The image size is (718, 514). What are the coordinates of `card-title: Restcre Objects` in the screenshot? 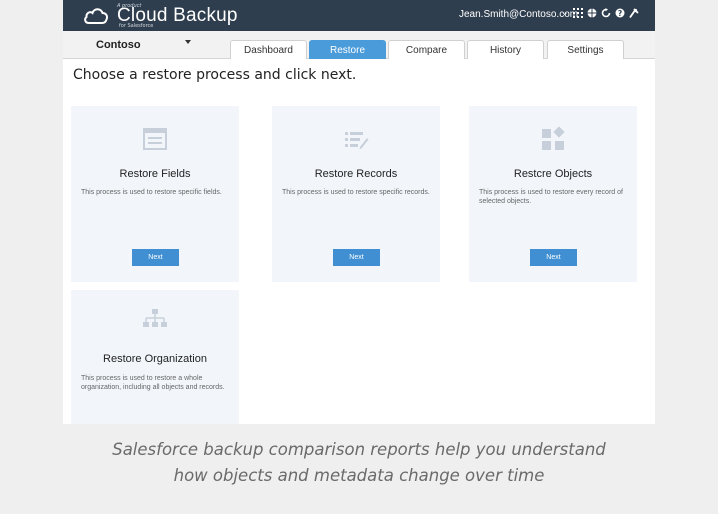 It's located at (553, 174).